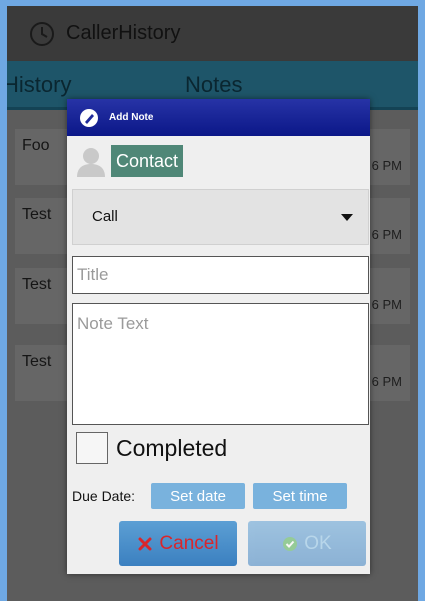 This screenshot has height=601, width=425. What do you see at coordinates (242, 543) in the screenshot?
I see `dialog-actions: Cancel OK` at bounding box center [242, 543].